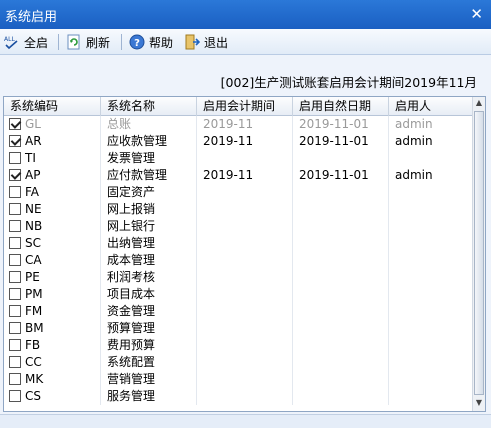 The width and height of the screenshot is (491, 428). Describe the element at coordinates (52, 311) in the screenshot. I see `cell-code: FM` at that location.